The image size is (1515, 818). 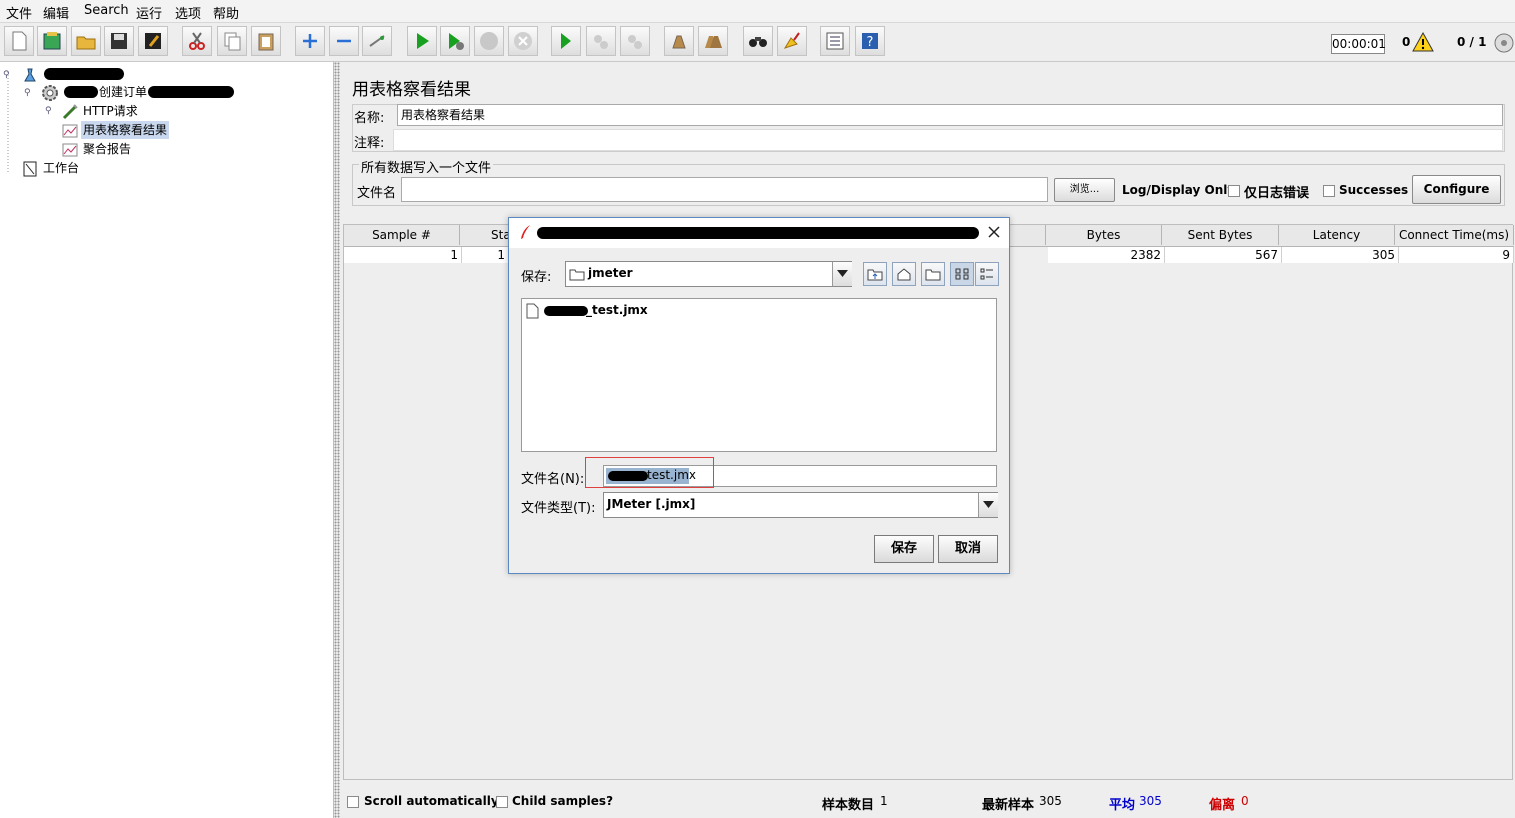 What do you see at coordinates (502, 802) in the screenshot?
I see `child-samples-checkbox` at bounding box center [502, 802].